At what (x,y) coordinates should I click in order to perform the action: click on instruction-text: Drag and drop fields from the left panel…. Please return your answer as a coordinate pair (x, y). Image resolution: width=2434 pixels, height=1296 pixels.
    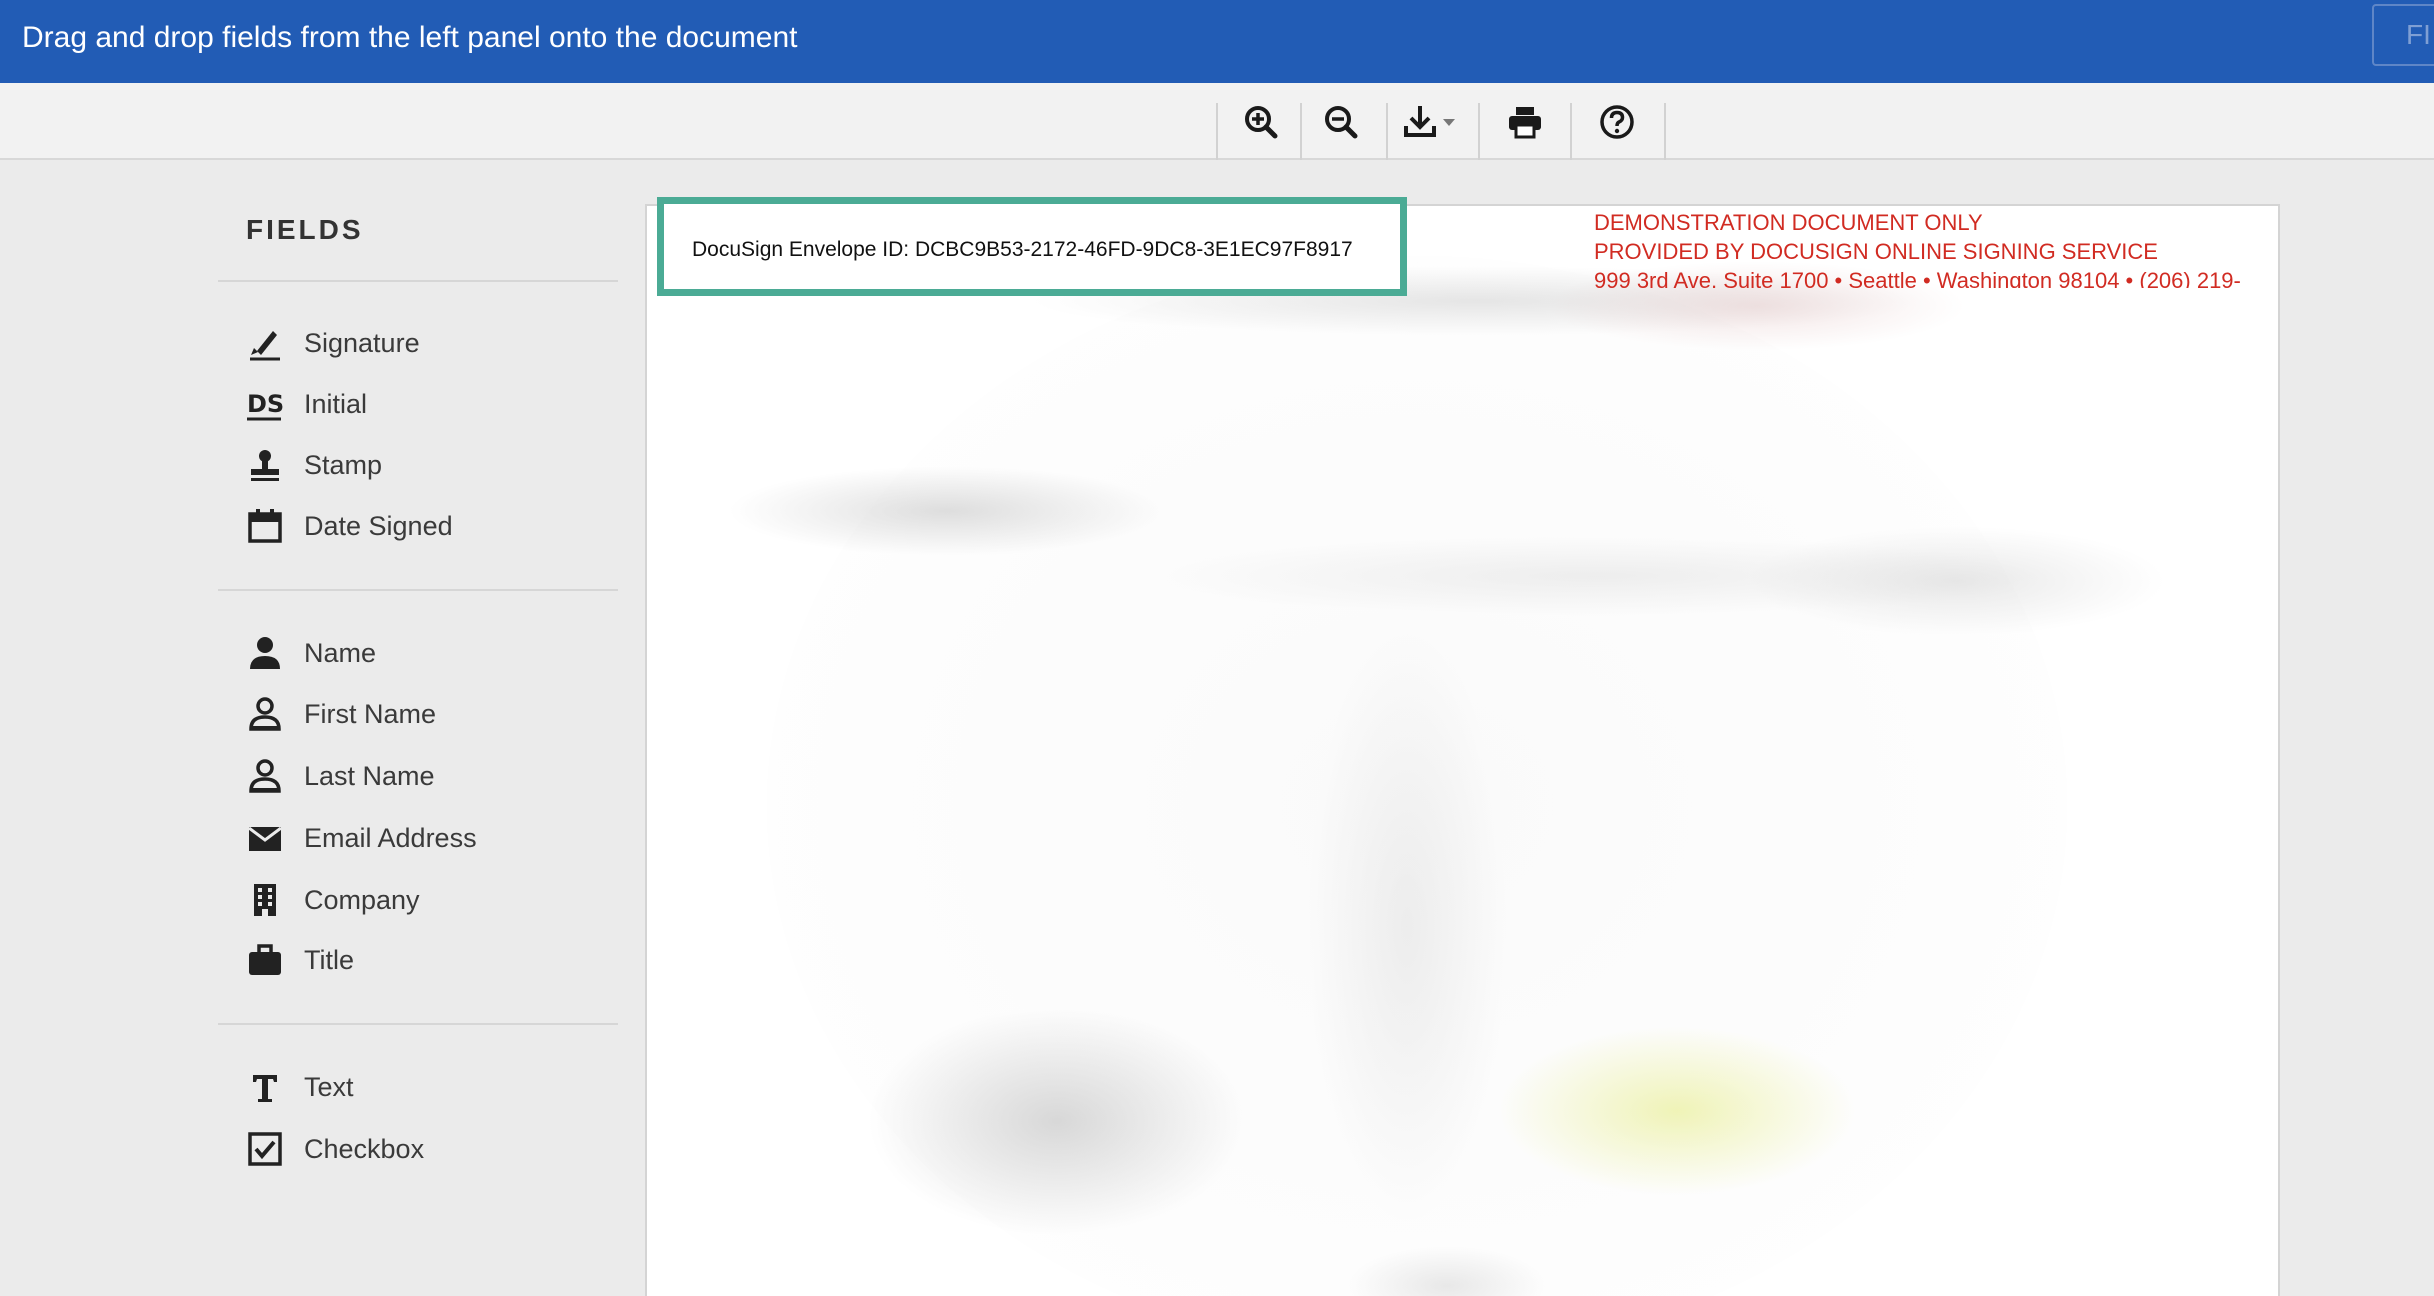
    Looking at the image, I should click on (410, 37).